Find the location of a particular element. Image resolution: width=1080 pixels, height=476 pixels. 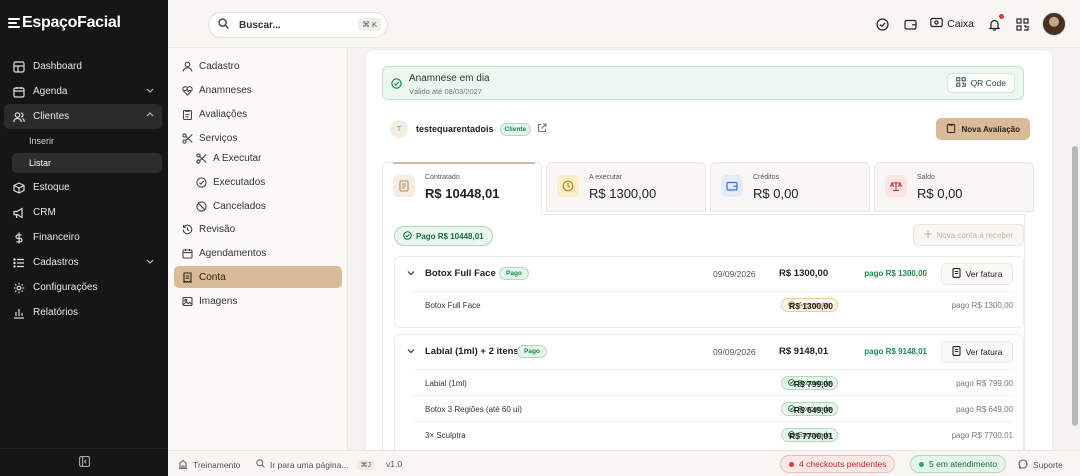

submenu-item-executados: Executados is located at coordinates (263, 182).